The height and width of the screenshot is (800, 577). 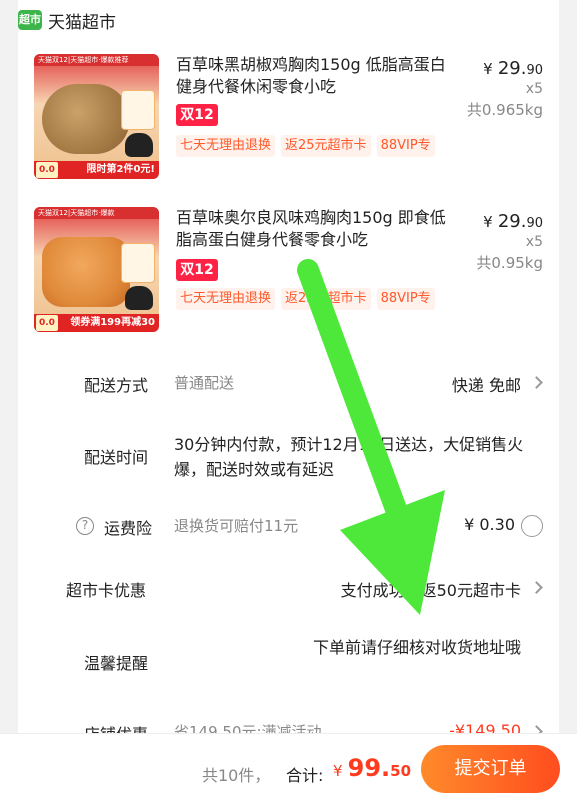 I want to click on delivery-method-value: 普通配送, so click(x=204, y=383).